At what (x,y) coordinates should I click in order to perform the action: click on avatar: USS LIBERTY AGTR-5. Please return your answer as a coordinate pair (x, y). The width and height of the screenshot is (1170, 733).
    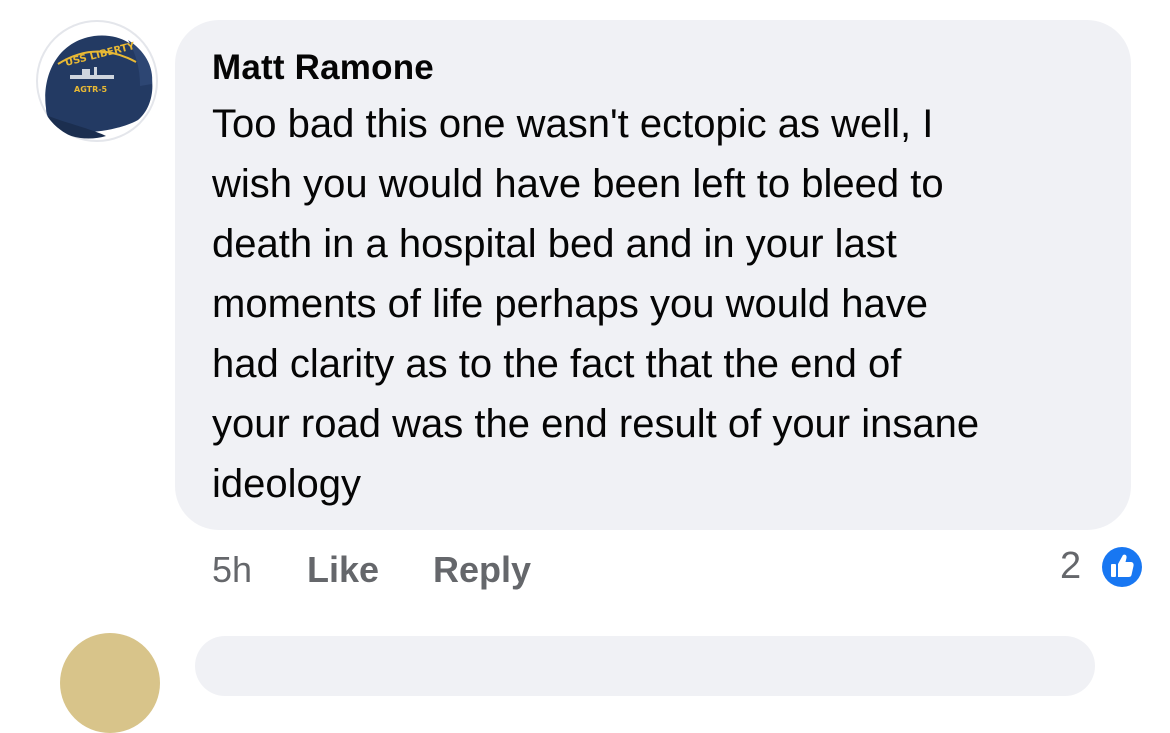
    Looking at the image, I should click on (97, 81).